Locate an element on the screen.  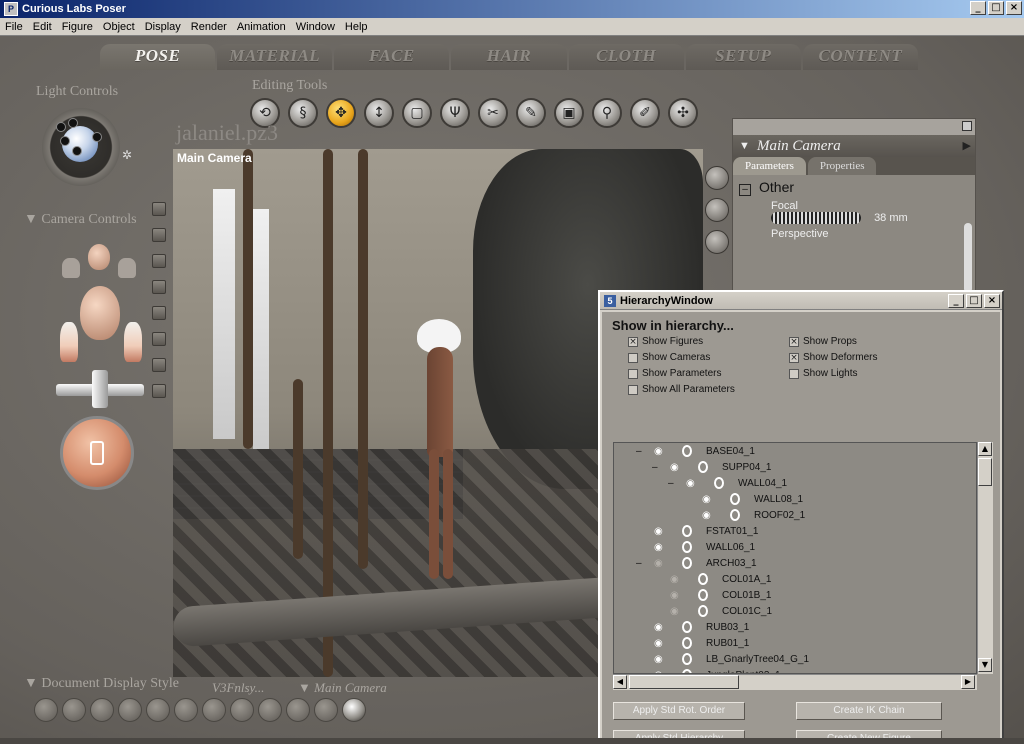
tree-item-name: WALL06_1 is located at coordinates (730, 547).